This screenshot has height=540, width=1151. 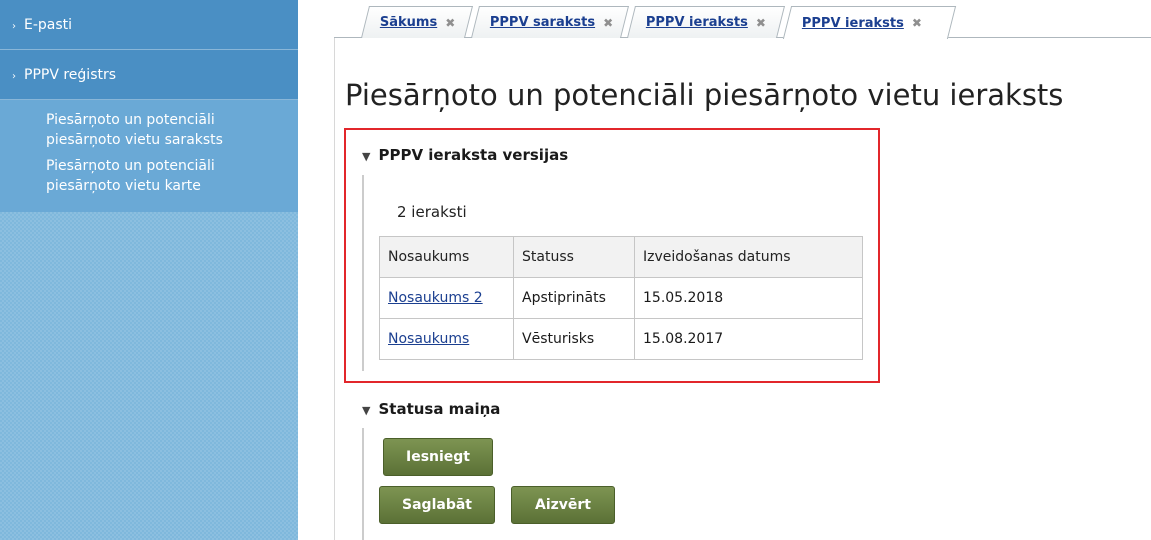 What do you see at coordinates (437, 505) in the screenshot?
I see `save-button: Saglabāt` at bounding box center [437, 505].